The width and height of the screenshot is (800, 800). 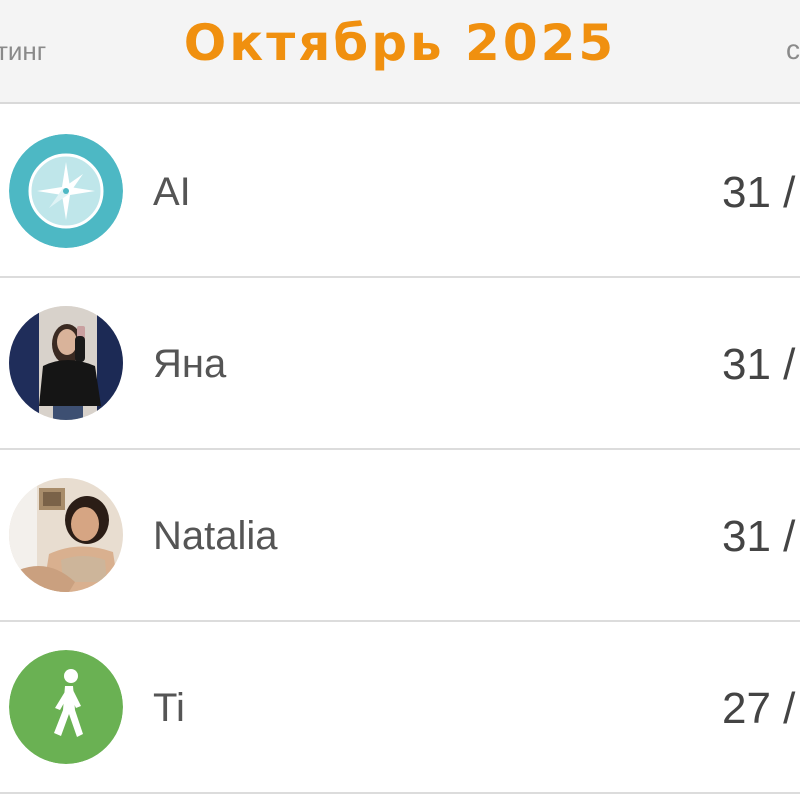 What do you see at coordinates (400, 43) in the screenshot?
I see `page-title: Октябрь 2025` at bounding box center [400, 43].